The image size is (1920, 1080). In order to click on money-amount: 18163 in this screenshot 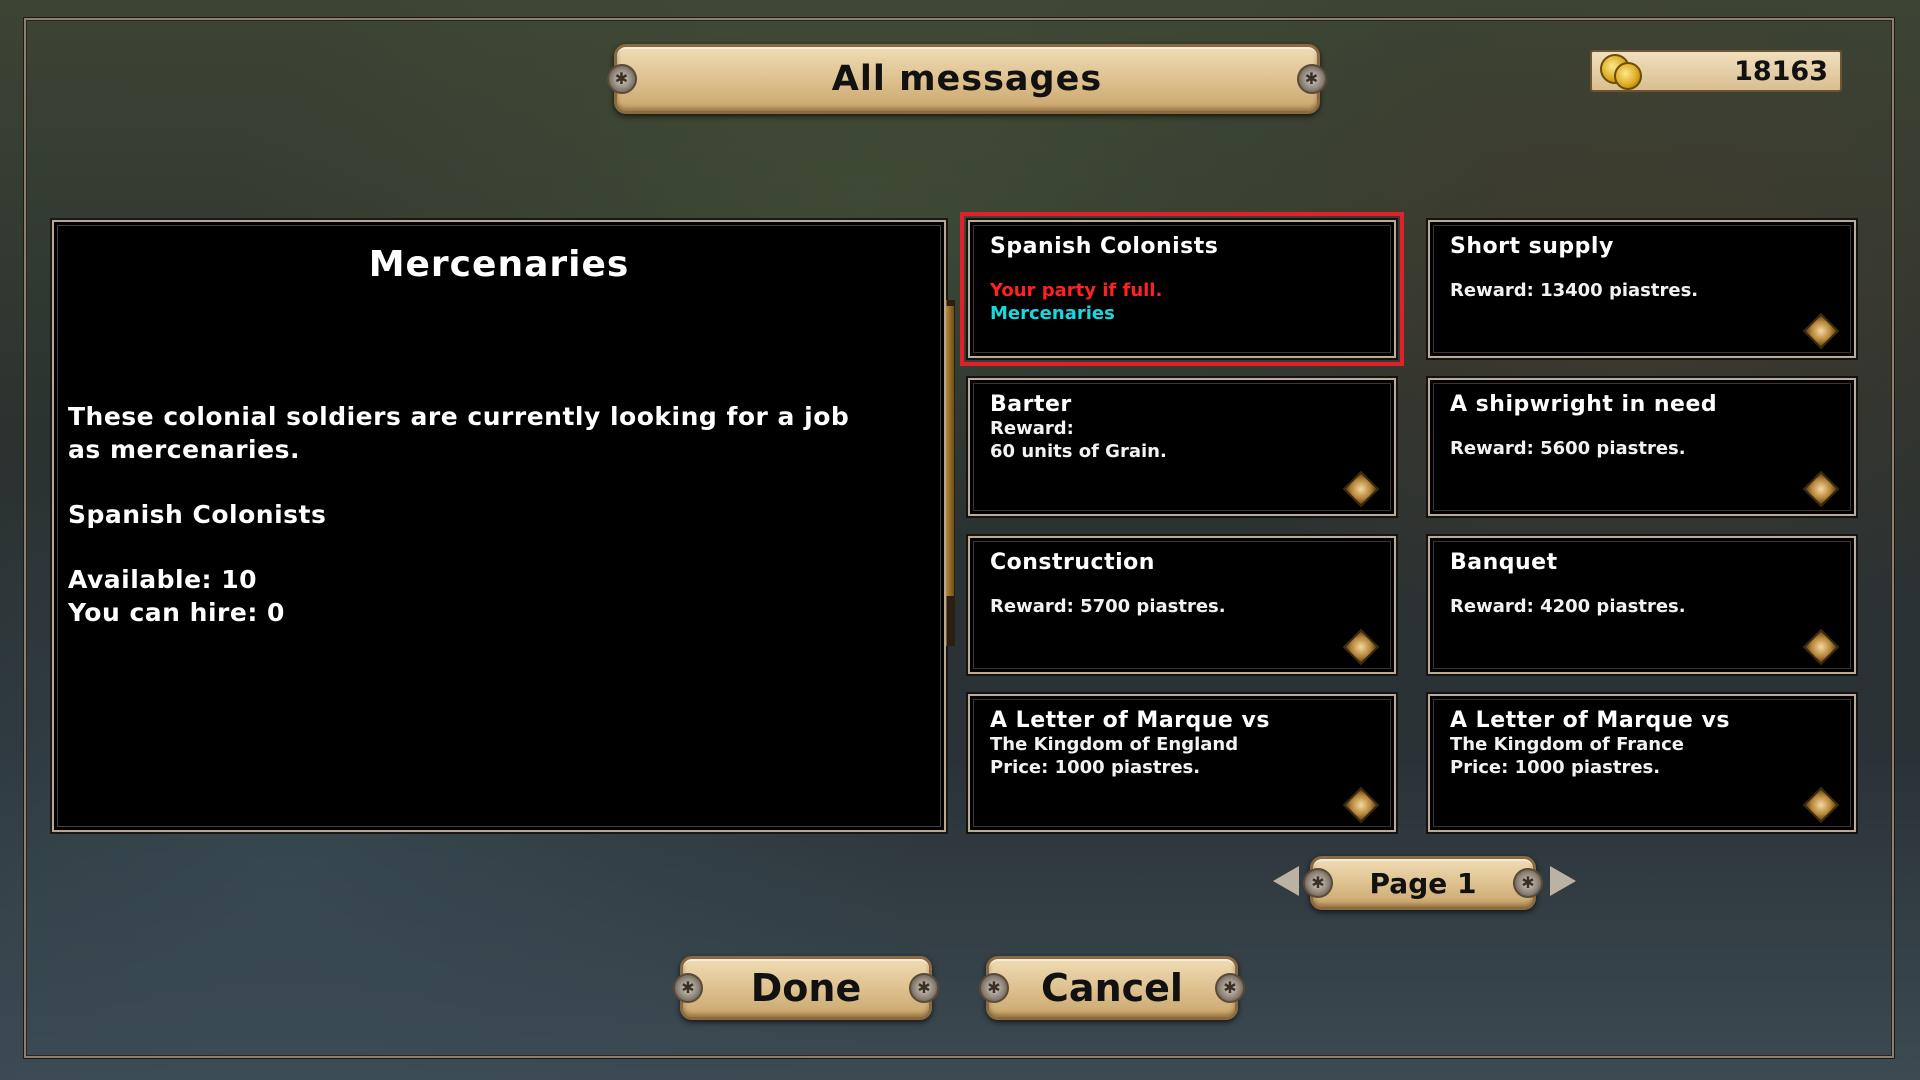, I will do `click(1781, 71)`.